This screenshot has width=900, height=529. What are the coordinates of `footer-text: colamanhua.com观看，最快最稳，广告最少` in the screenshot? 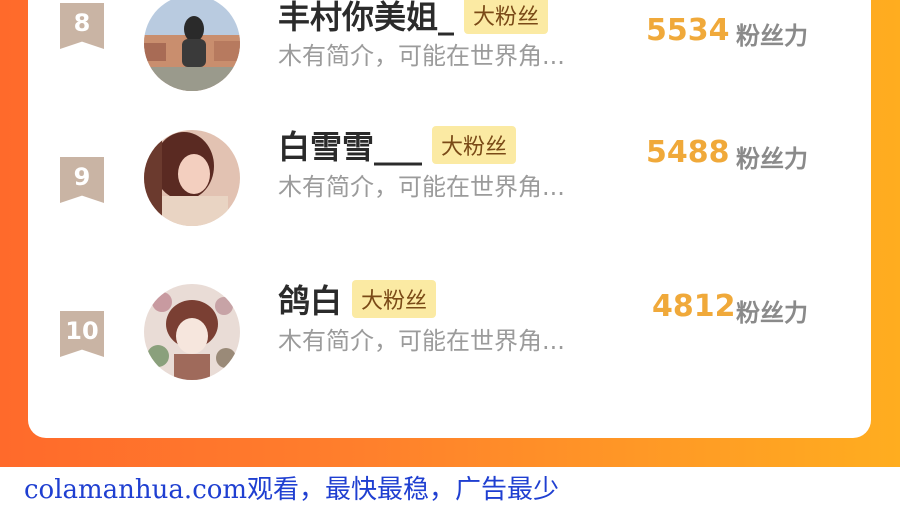 It's located at (292, 490).